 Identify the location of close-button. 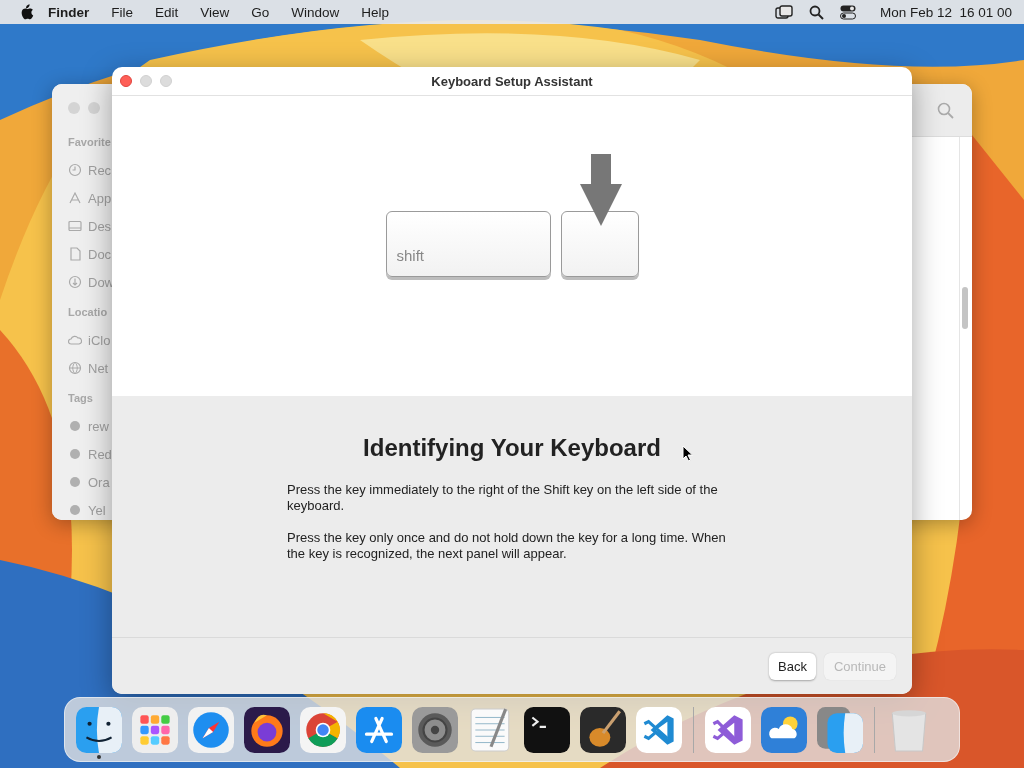
(126, 81).